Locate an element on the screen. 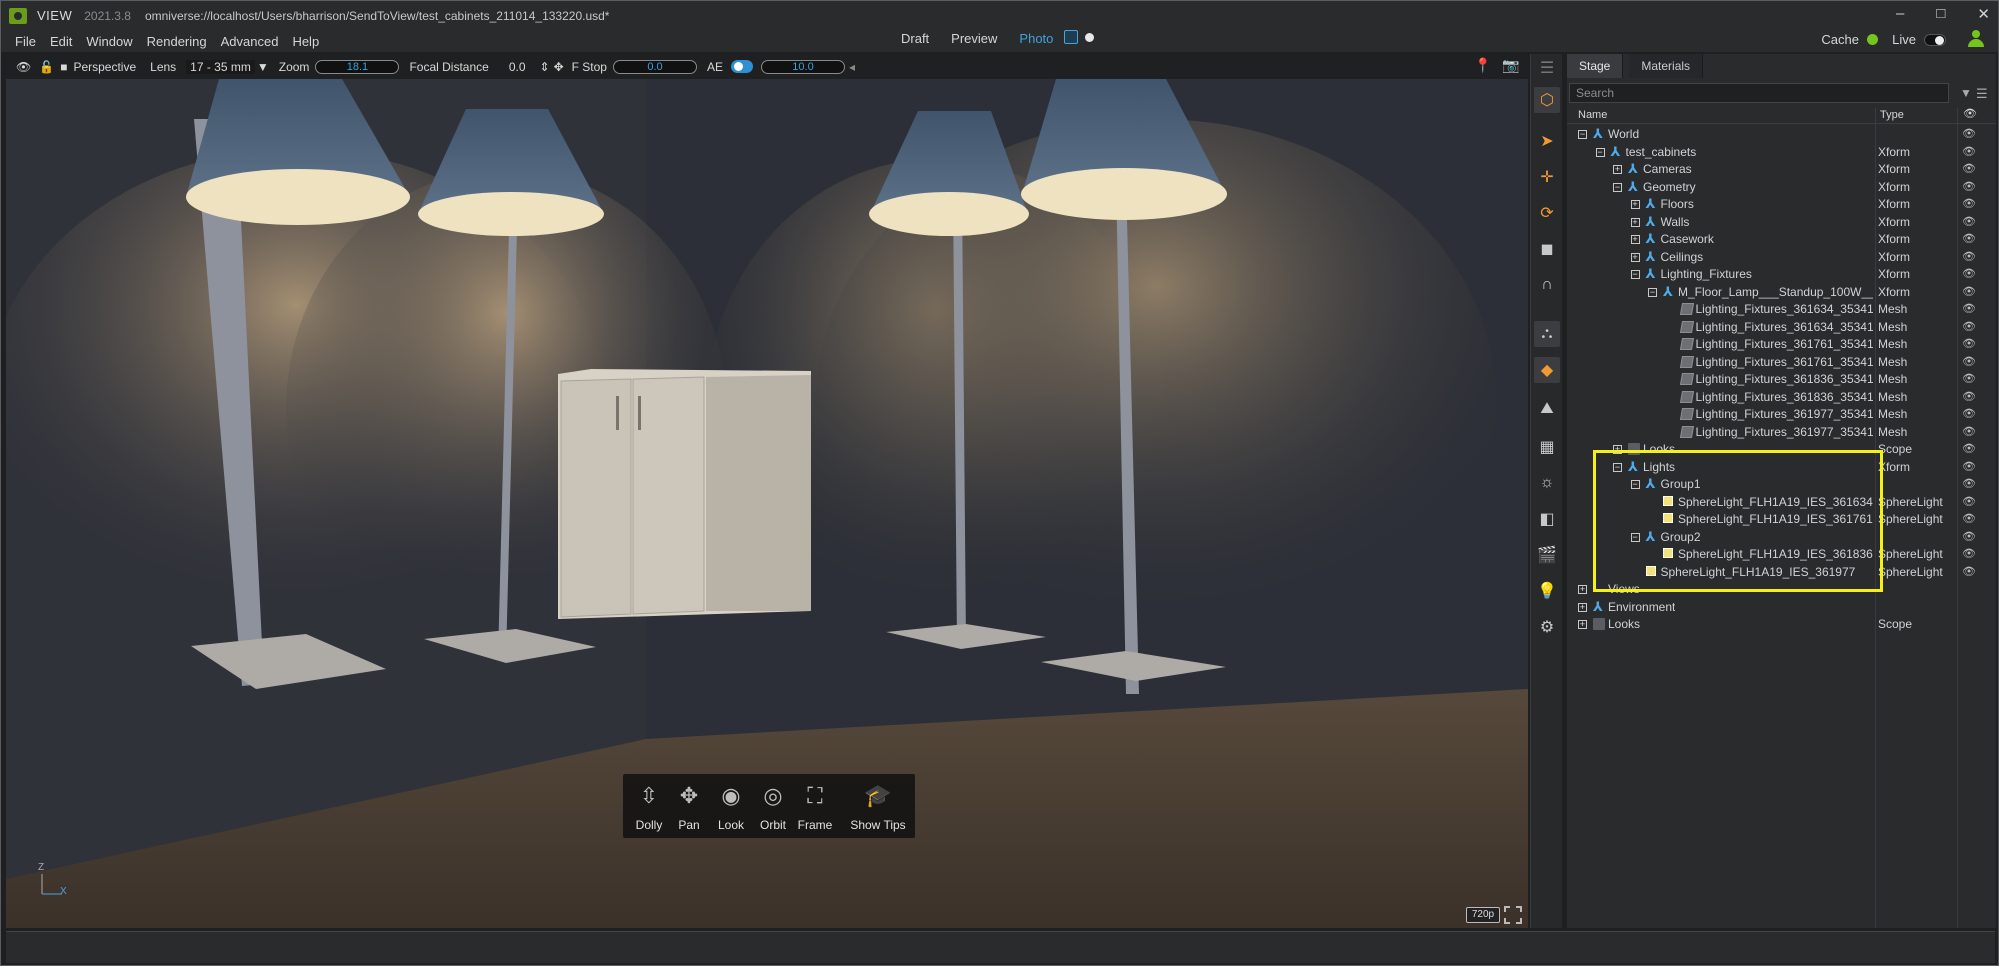 The height and width of the screenshot is (966, 1999). transform-manipulator-icon: ⬡ is located at coordinates (1547, 100).